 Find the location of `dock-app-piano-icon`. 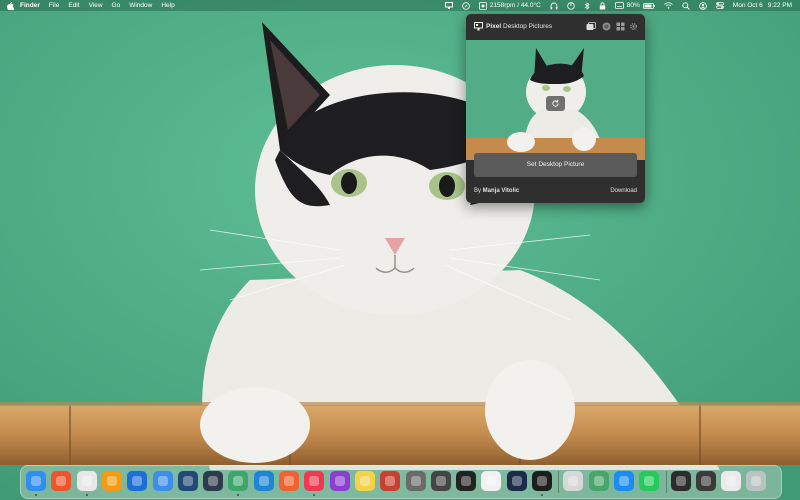

dock-app-piano-icon is located at coordinates (466, 481).